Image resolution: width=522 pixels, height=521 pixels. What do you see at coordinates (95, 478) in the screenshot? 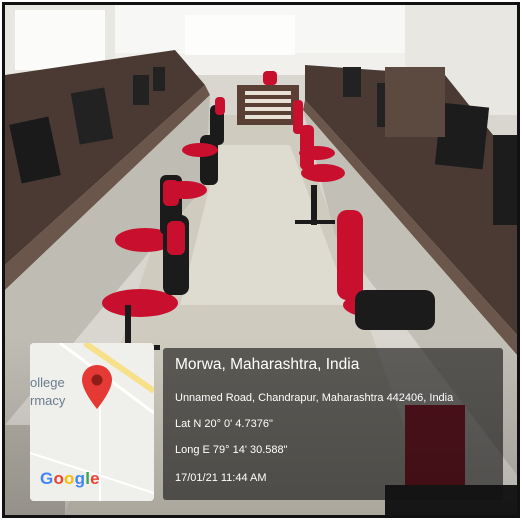
I see `google-logo-letter: e` at bounding box center [95, 478].